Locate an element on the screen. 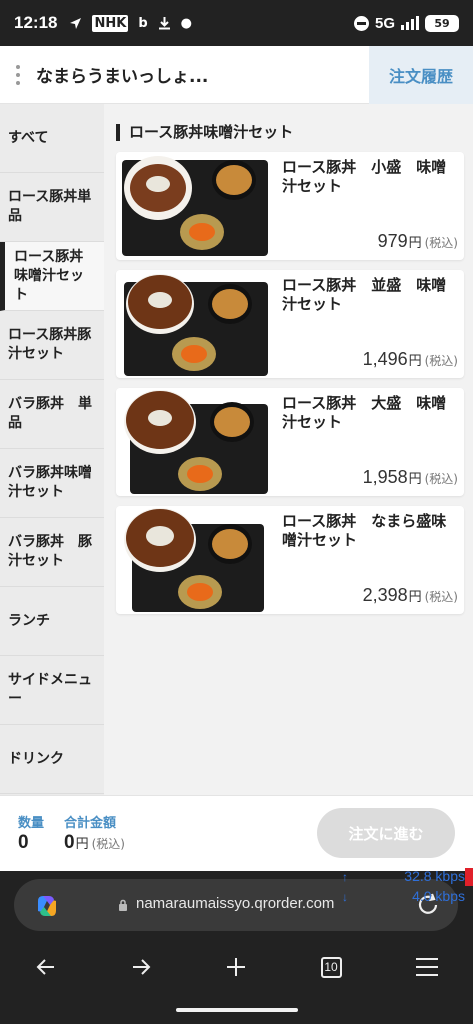  item-price: 1,496 円 (税込) is located at coordinates (410, 359).